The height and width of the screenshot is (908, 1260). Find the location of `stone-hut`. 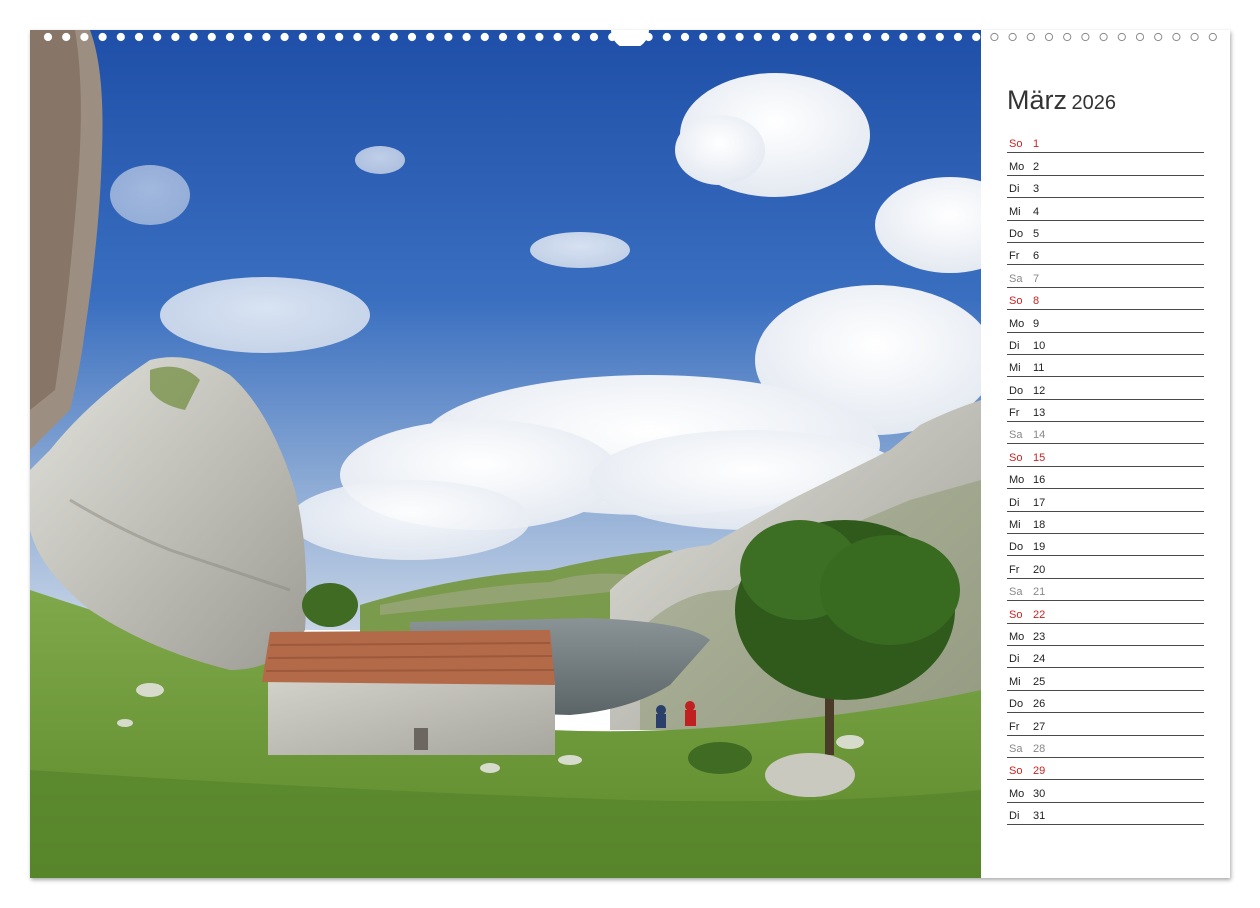

stone-hut is located at coordinates (408, 692).